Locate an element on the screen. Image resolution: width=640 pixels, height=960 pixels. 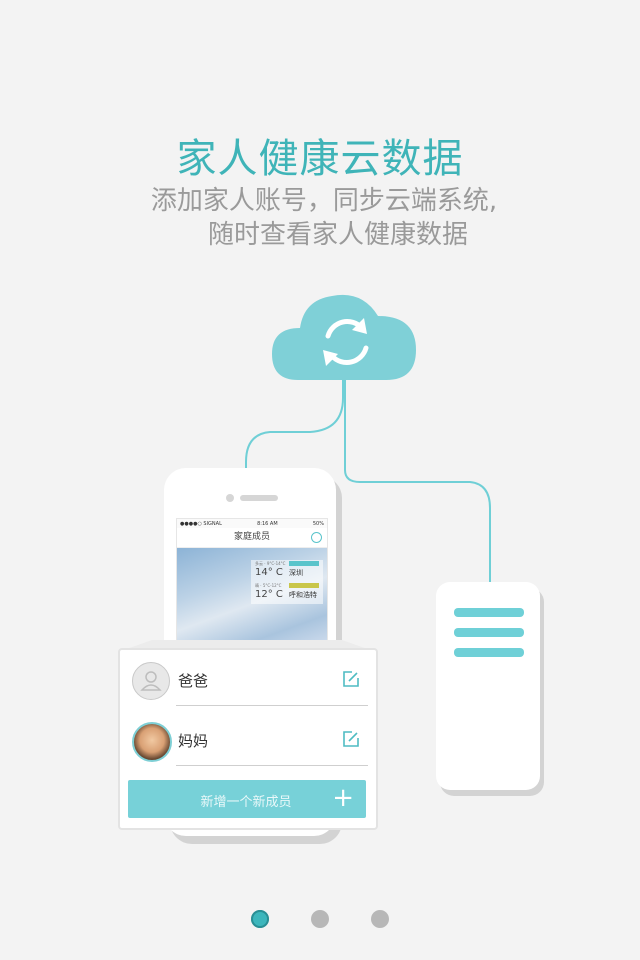
add-member-button: 新增一个新成员 + is located at coordinates (247, 799).